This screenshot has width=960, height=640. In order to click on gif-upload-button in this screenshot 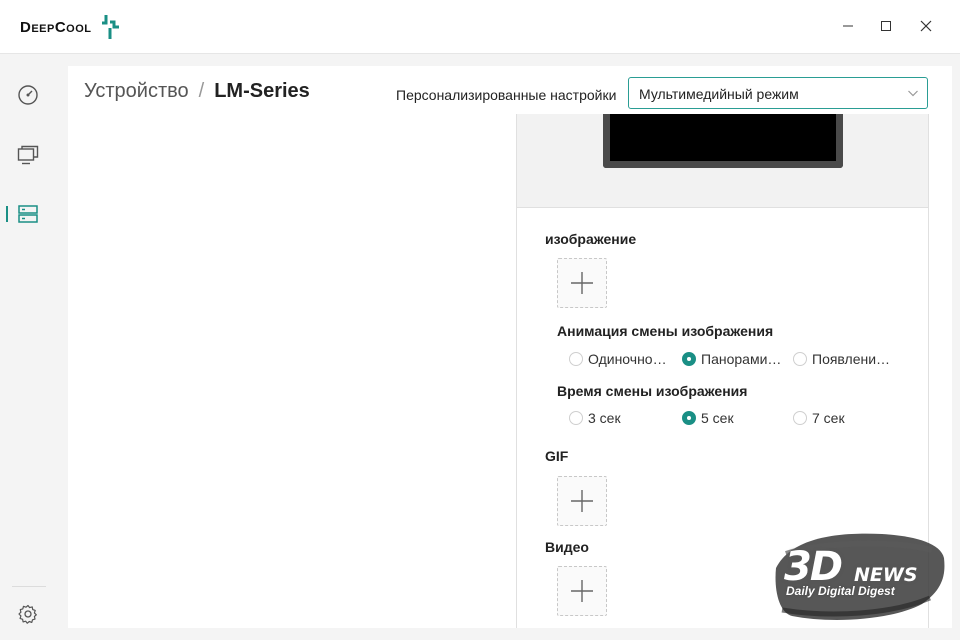, I will do `click(582, 501)`.